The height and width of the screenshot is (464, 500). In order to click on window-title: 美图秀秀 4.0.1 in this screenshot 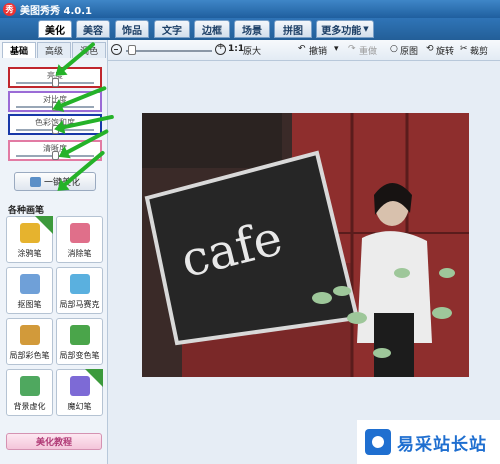, I will do `click(56, 11)`.